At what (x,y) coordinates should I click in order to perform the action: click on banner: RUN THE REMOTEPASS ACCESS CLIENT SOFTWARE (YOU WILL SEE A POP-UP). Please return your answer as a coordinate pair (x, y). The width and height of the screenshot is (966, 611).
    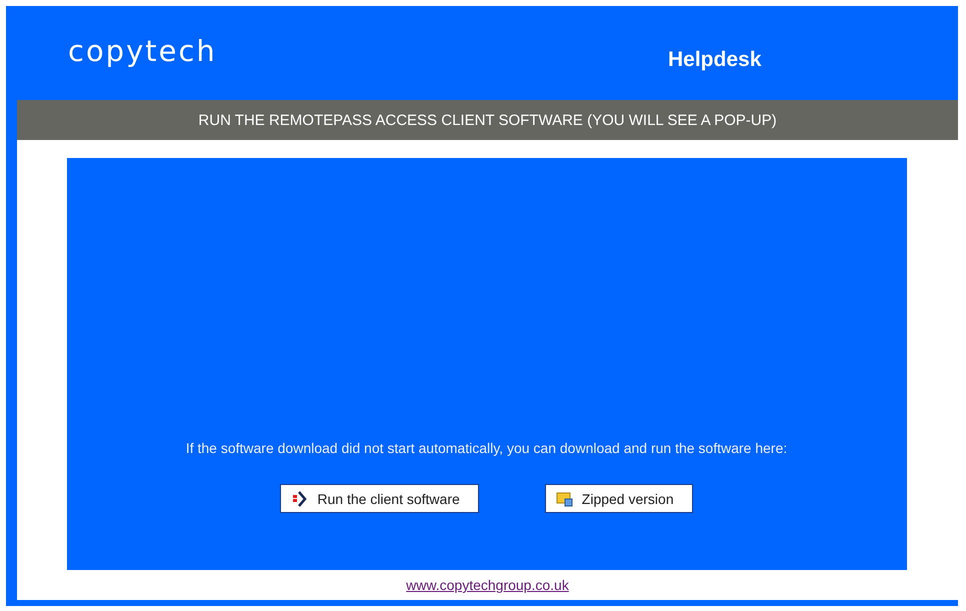
    Looking at the image, I should click on (487, 120).